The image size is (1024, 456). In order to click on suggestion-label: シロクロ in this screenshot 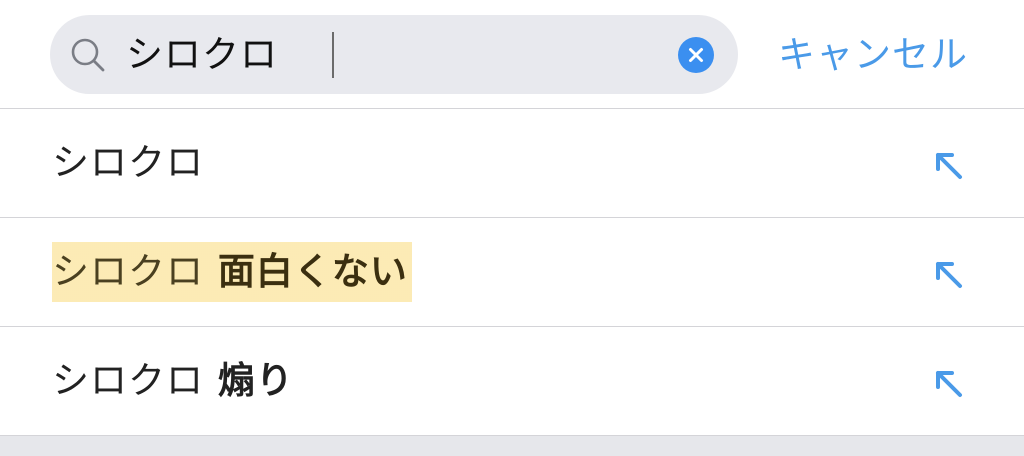, I will do `click(128, 163)`.